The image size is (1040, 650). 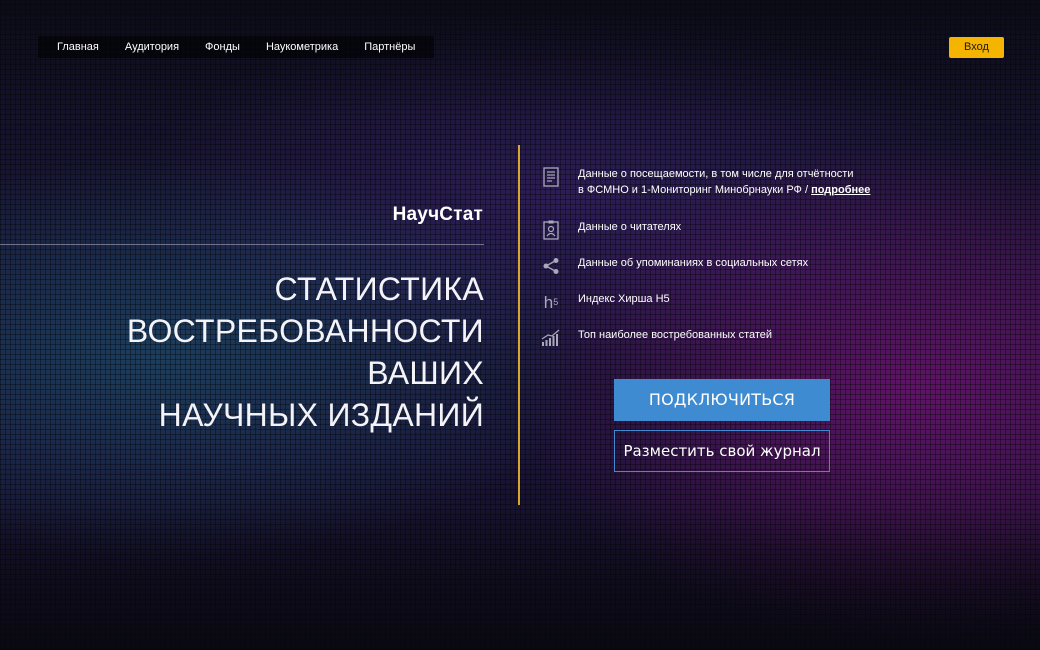 I want to click on h5-icon: h5, so click(x=551, y=302).